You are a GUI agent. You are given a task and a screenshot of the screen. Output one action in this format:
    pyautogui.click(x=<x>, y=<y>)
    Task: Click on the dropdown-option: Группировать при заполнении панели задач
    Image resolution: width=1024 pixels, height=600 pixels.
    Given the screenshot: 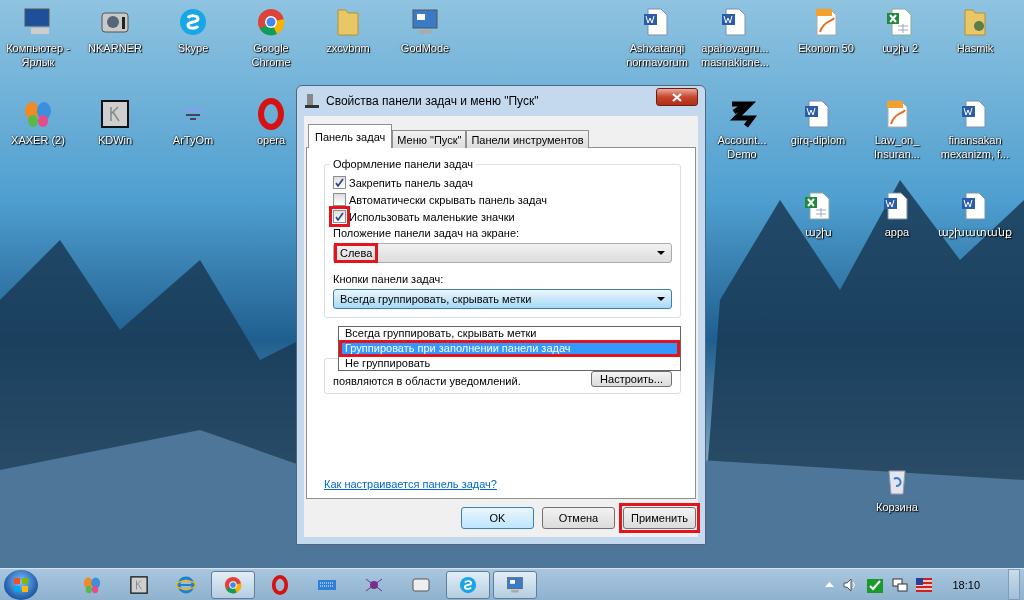 What is the action you would take?
    pyautogui.click(x=509, y=348)
    